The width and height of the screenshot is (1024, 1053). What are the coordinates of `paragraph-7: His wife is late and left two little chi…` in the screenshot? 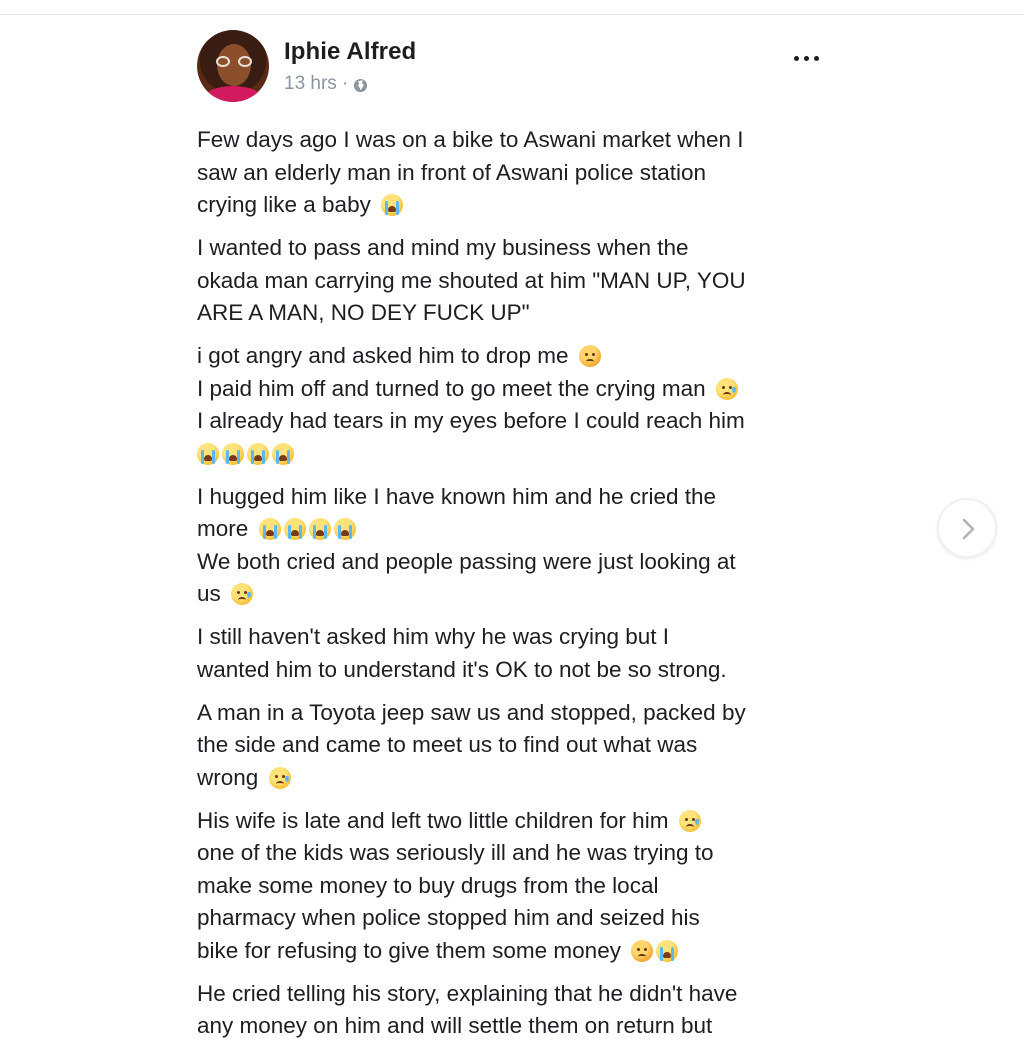 It's located at (455, 885).